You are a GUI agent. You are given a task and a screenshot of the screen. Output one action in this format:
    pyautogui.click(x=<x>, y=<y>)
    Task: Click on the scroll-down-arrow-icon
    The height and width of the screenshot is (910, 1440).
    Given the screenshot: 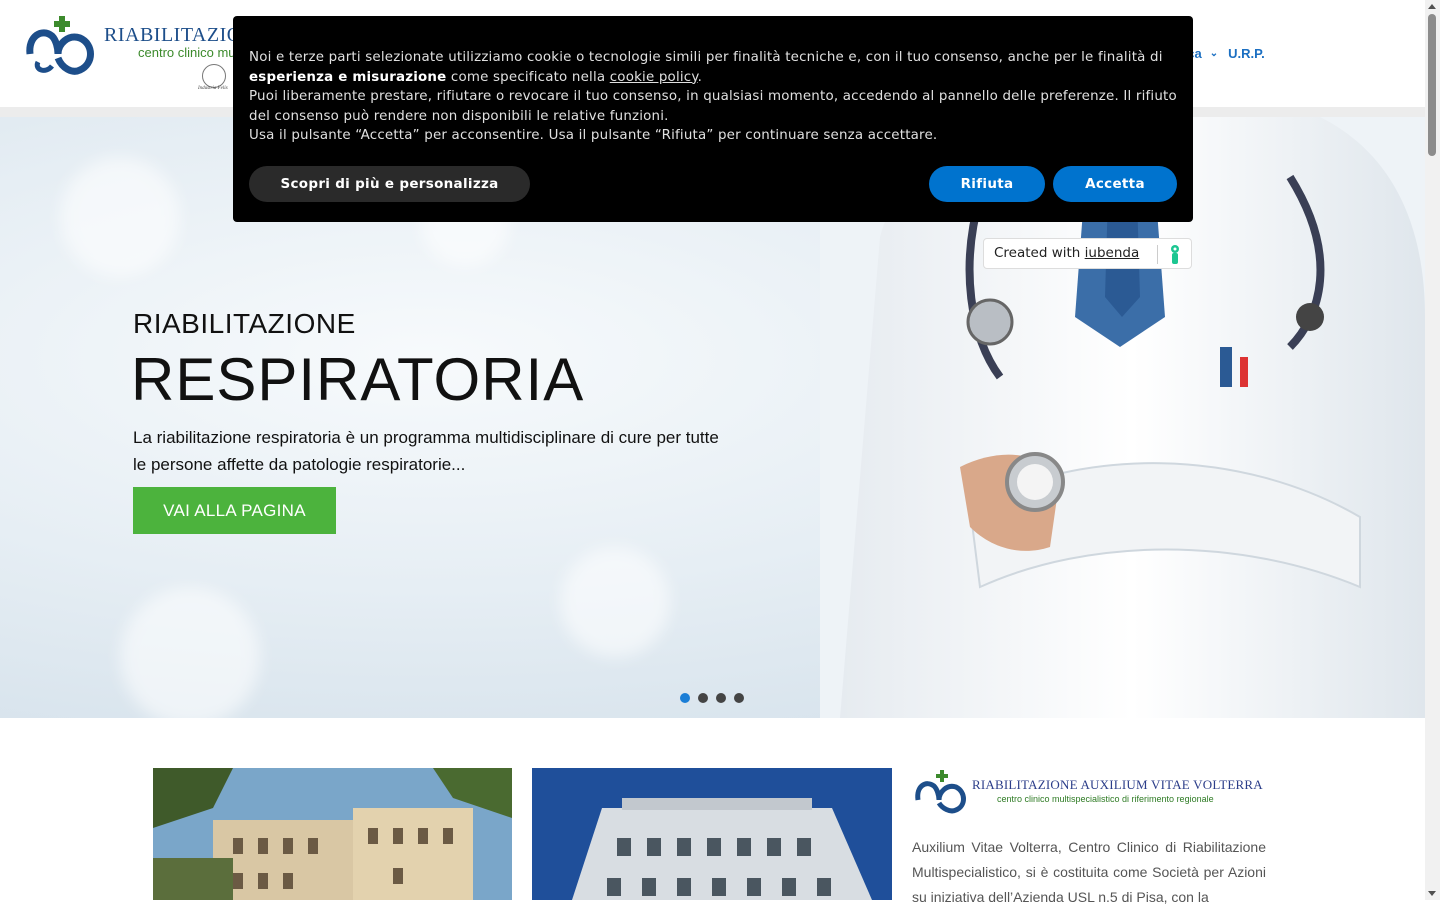 What is the action you would take?
    pyautogui.click(x=1432, y=893)
    